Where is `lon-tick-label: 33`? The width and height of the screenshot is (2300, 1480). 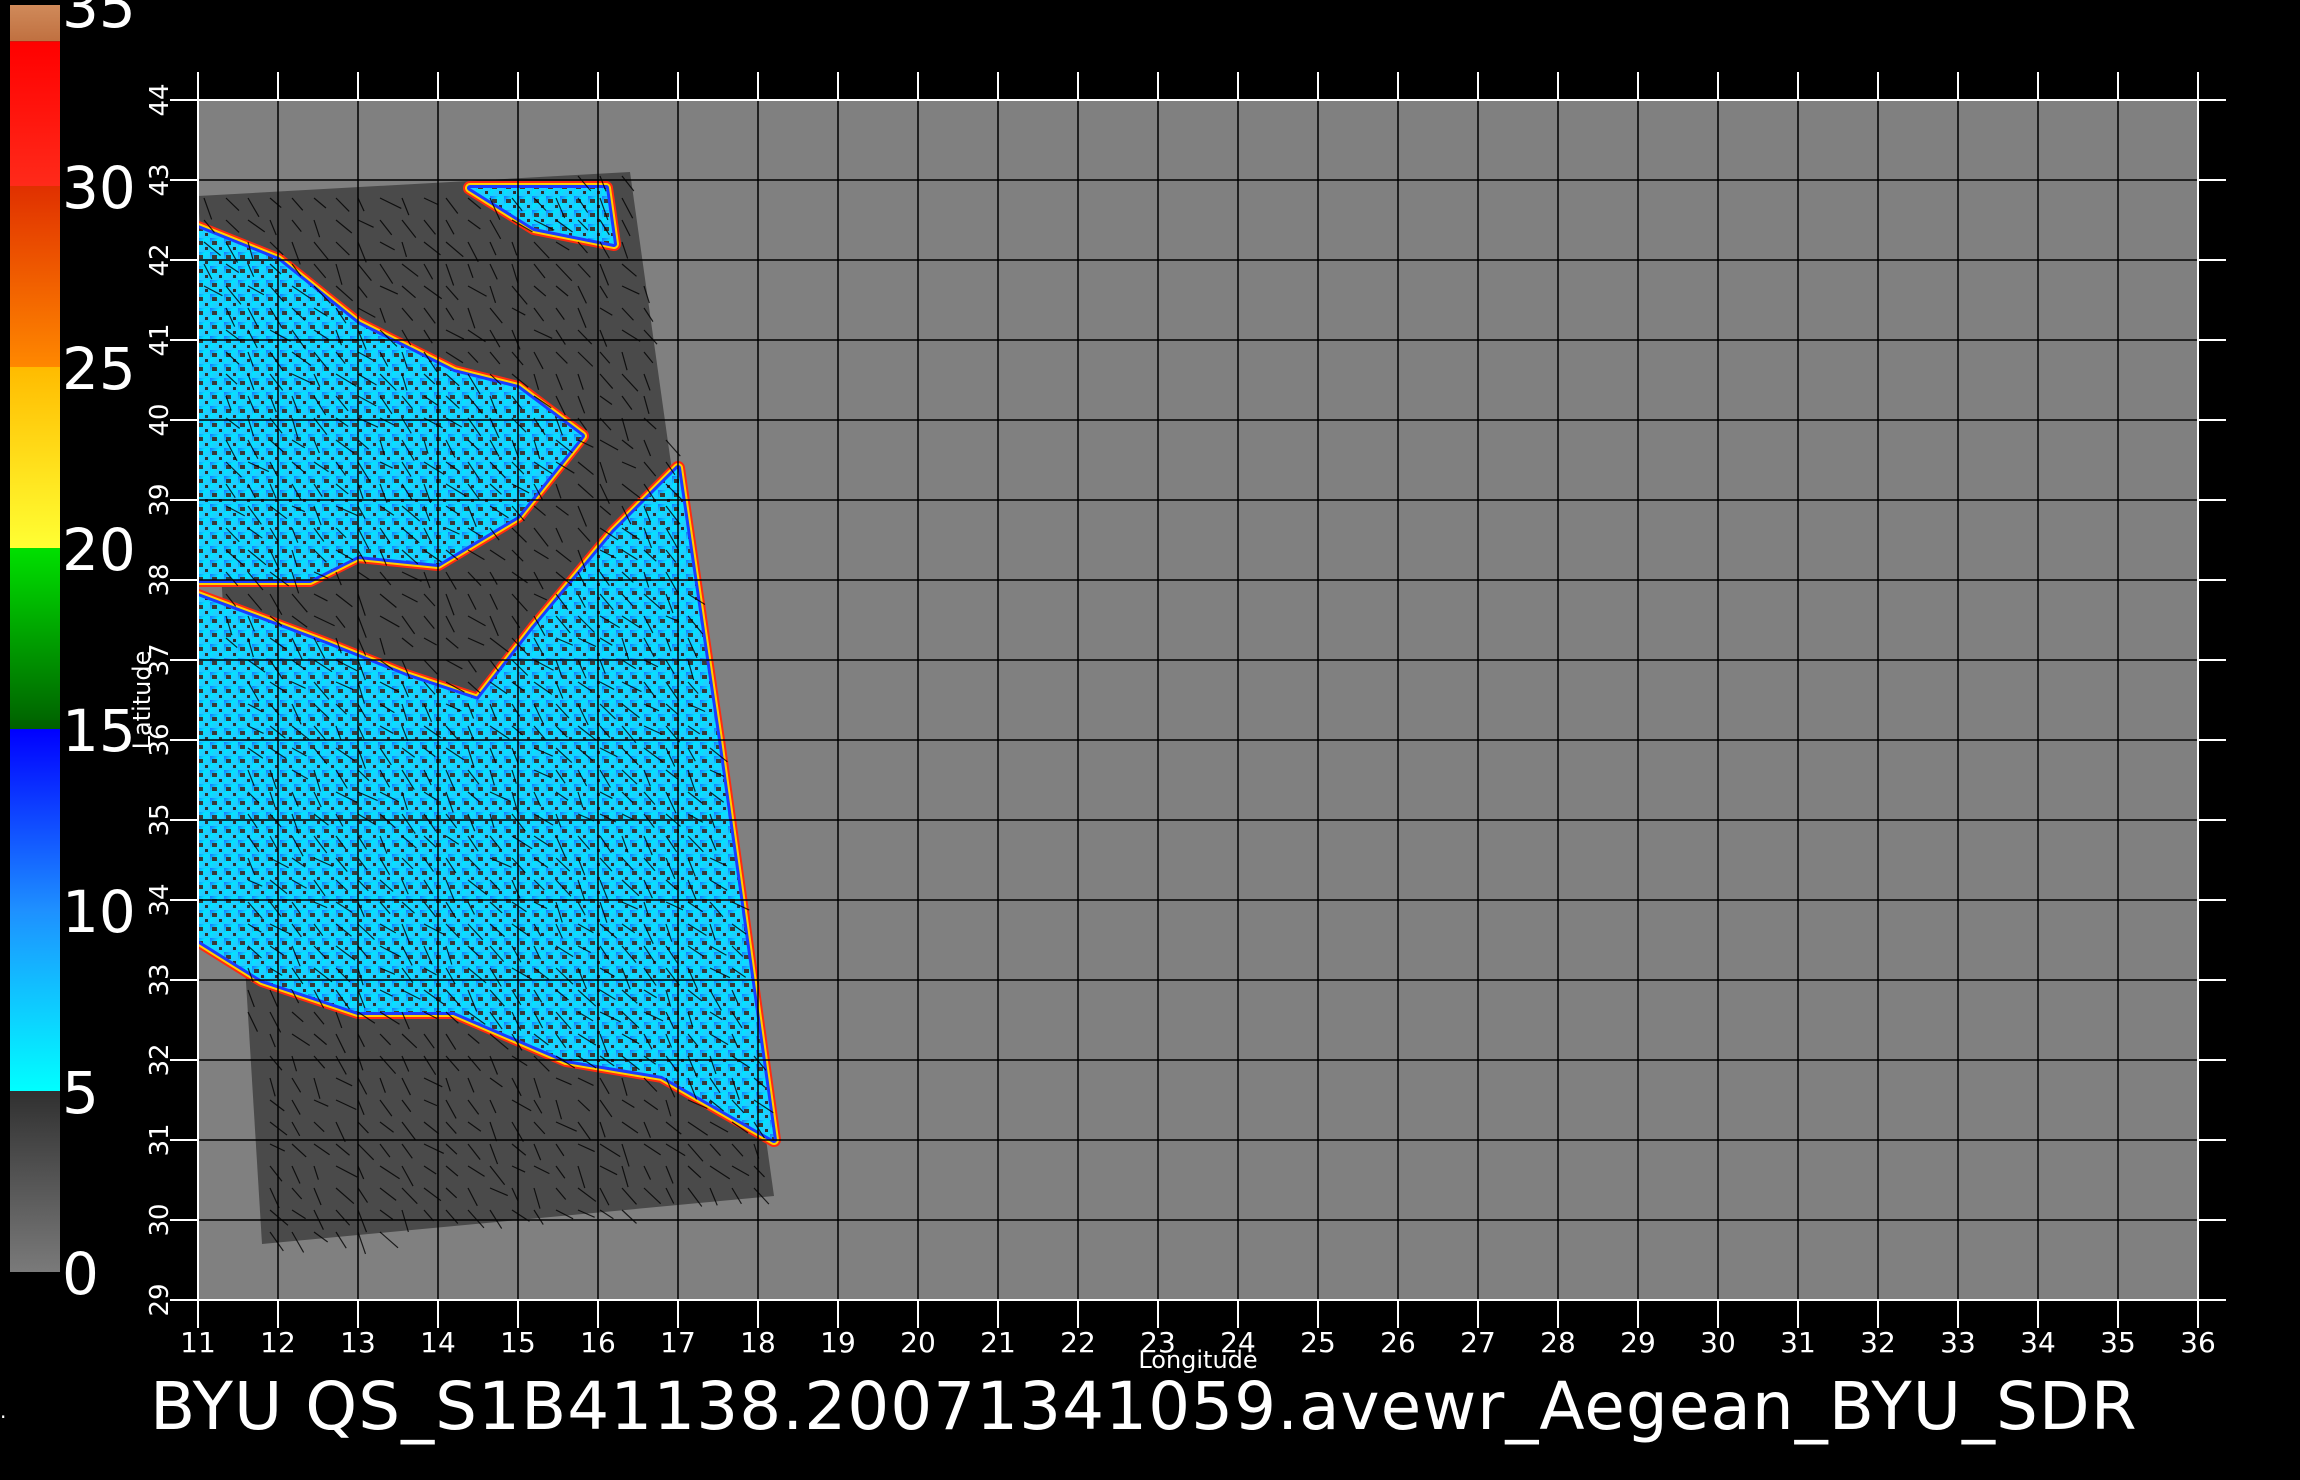 lon-tick-label: 33 is located at coordinates (1958, 1342).